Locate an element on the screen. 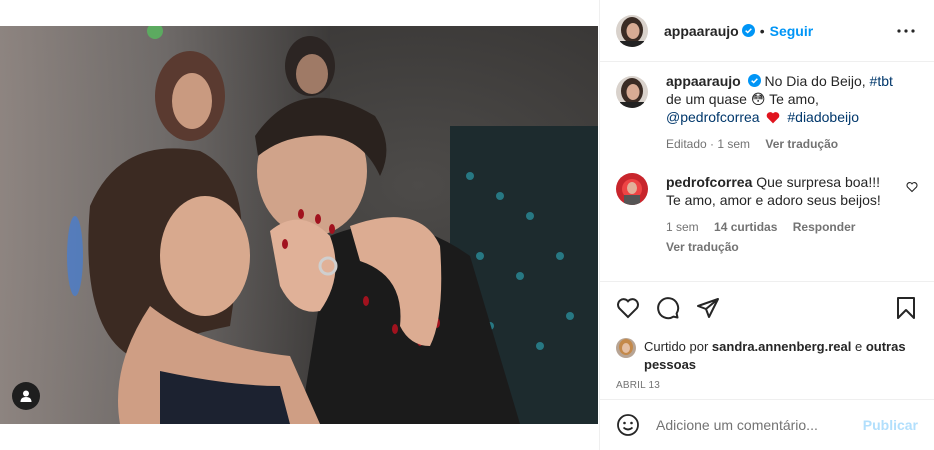 This screenshot has width=934, height=450. like-comment-heart-icon is located at coordinates (912, 187).